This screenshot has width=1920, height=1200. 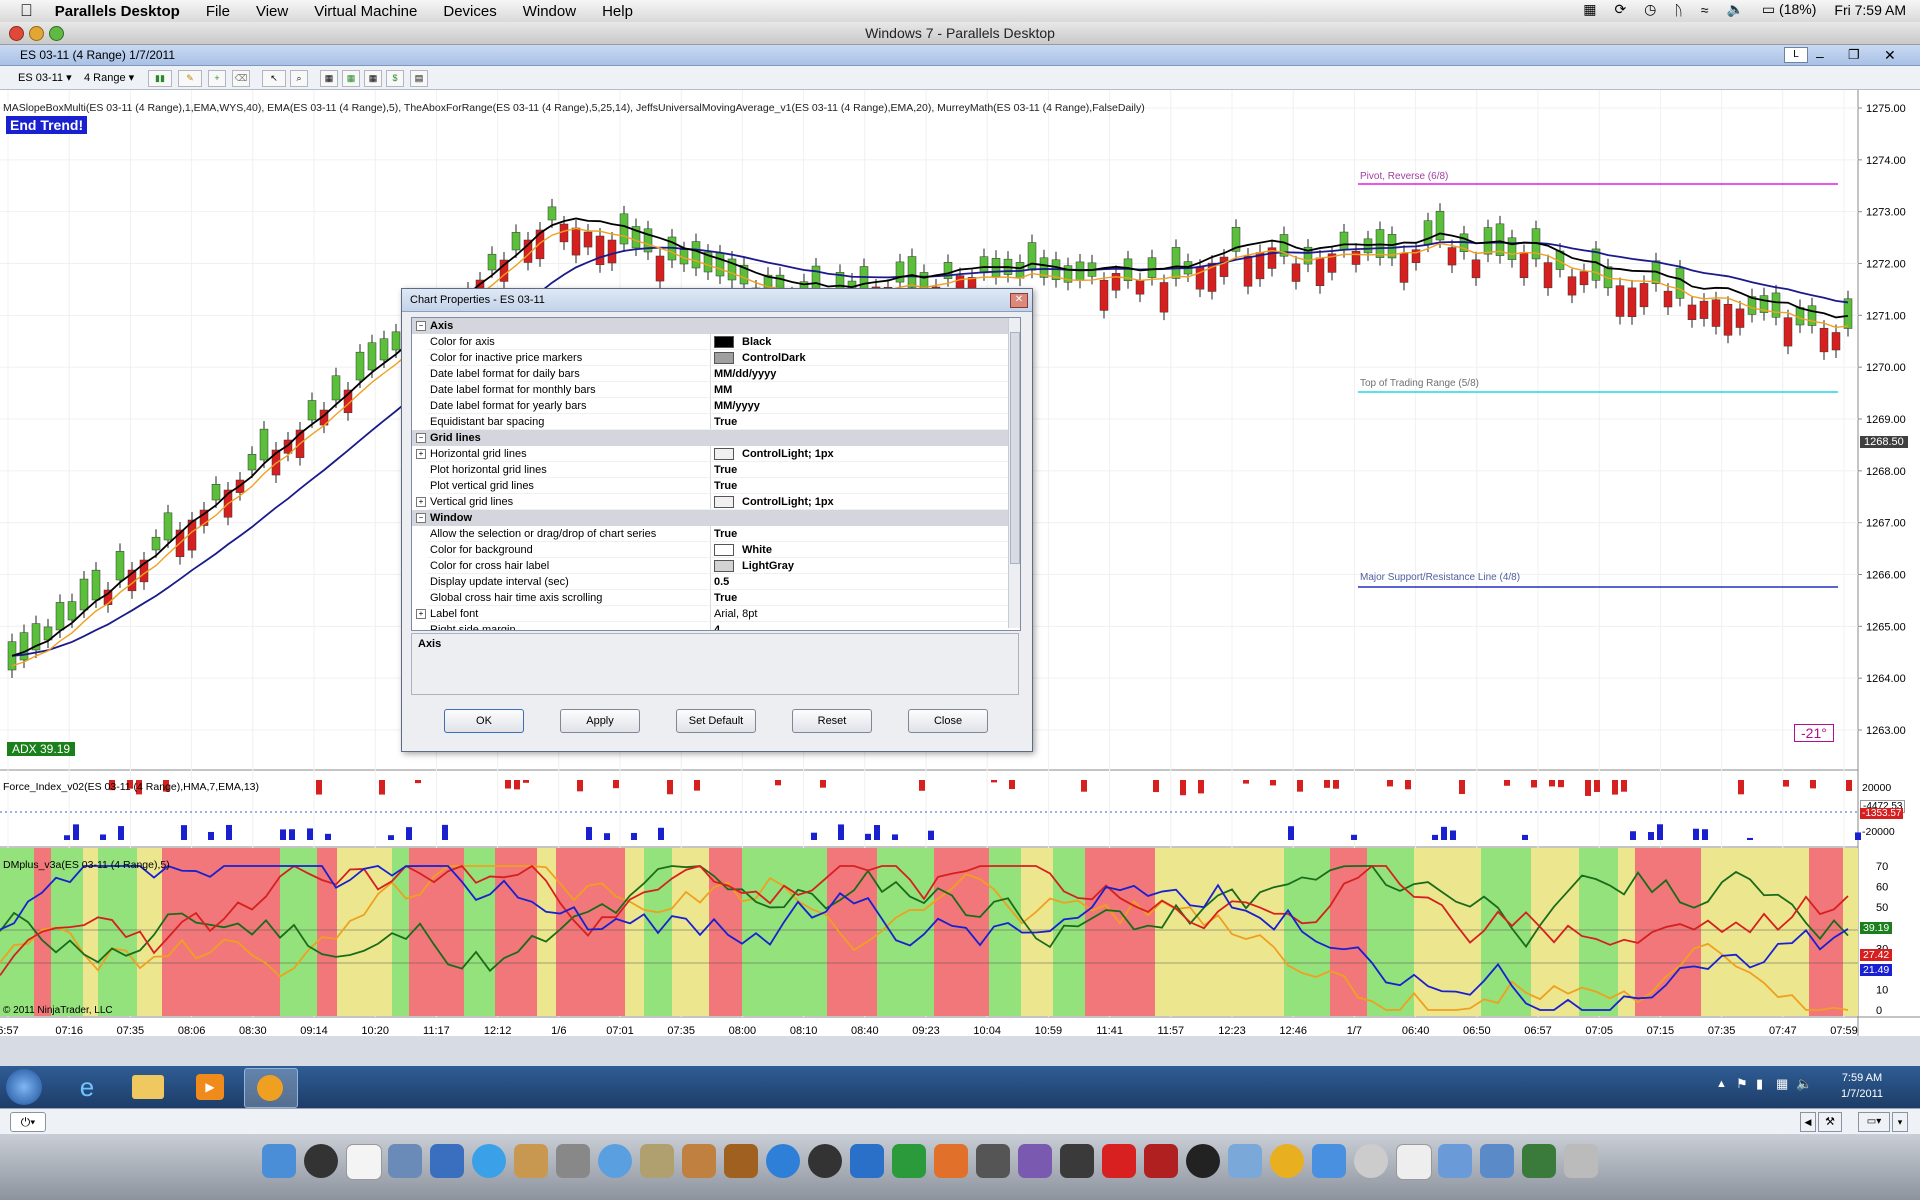 What do you see at coordinates (861, 454) in the screenshot?
I see `property-value: ControlLight; 1px` at bounding box center [861, 454].